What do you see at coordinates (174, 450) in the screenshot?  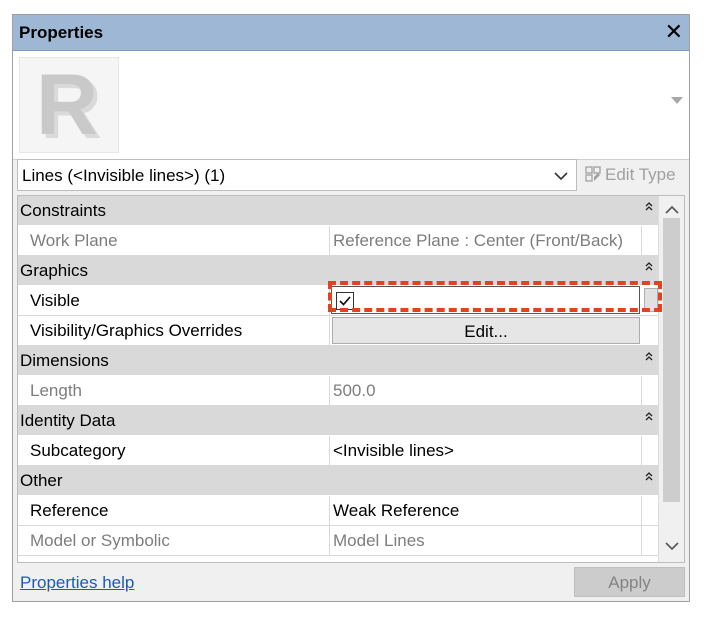 I see `property-name: Subcategory` at bounding box center [174, 450].